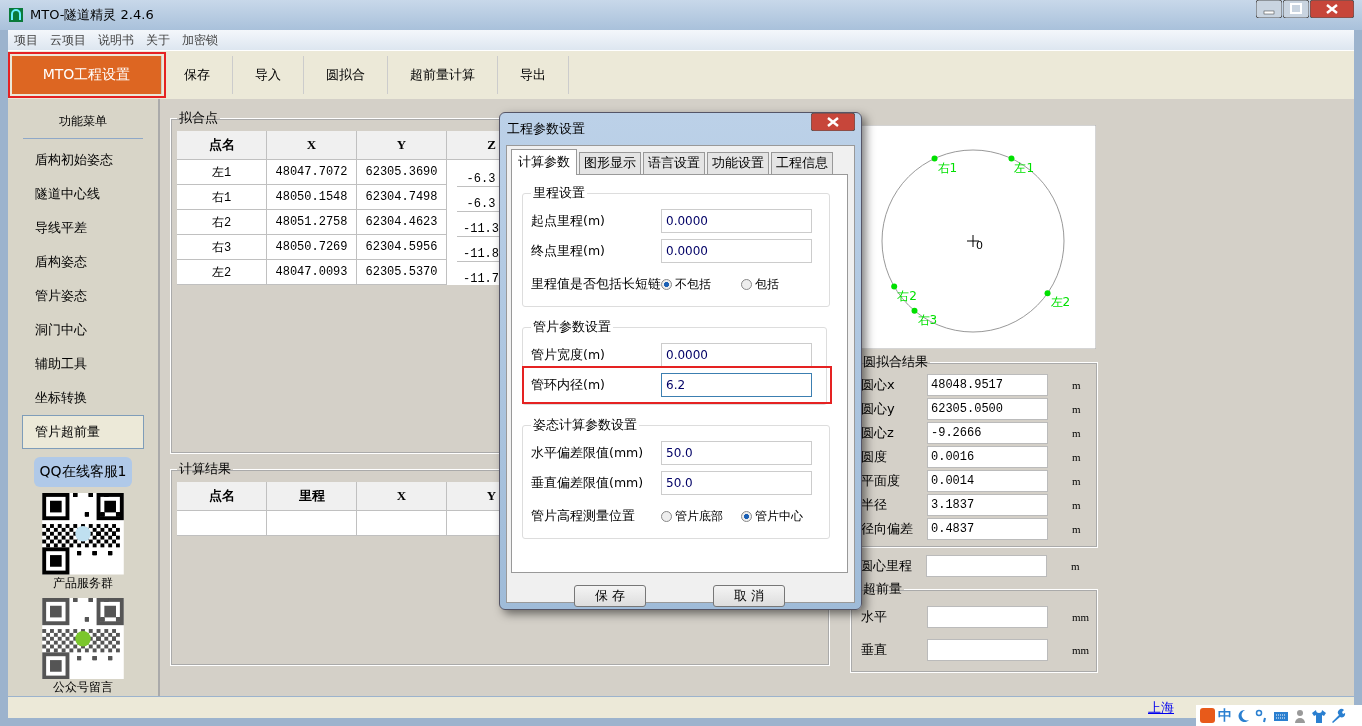 This screenshot has width=1362, height=726. Describe the element at coordinates (736, 385) in the screenshot. I see `input-field: 6.2` at that location.